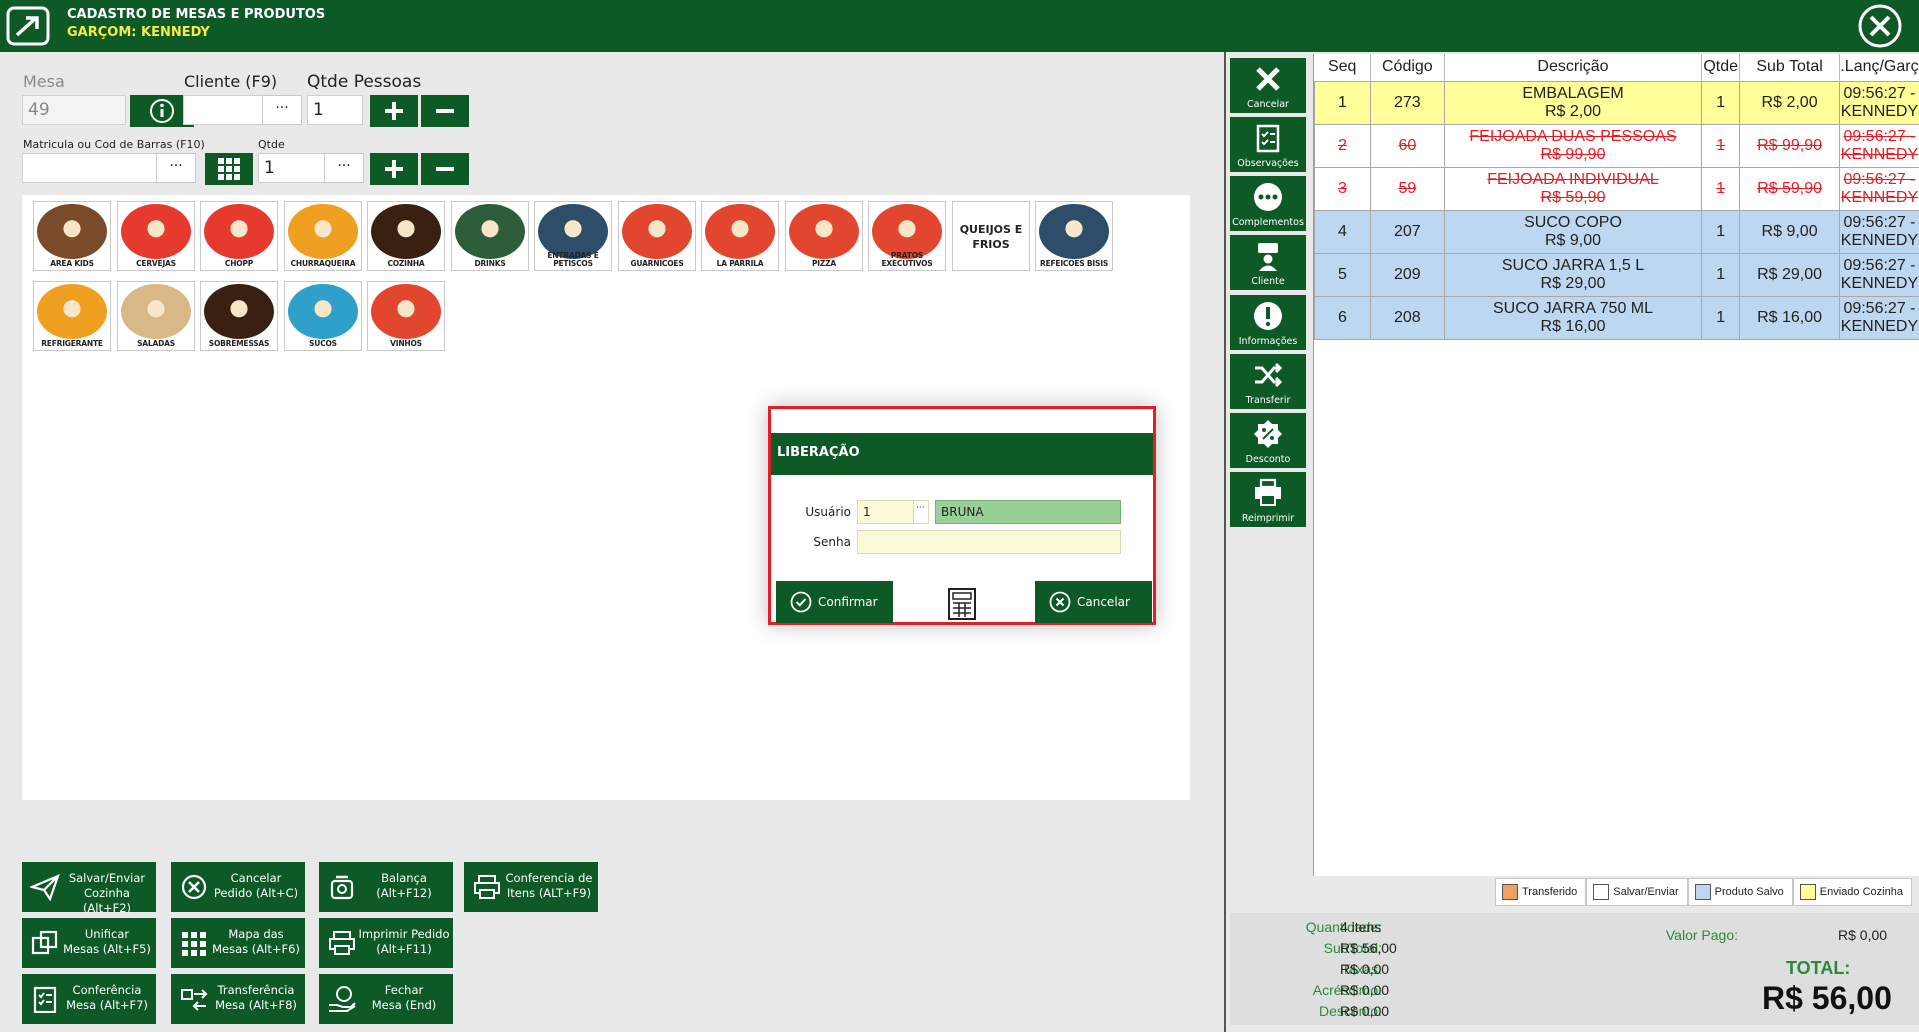  Describe the element at coordinates (1573, 179) in the screenshot. I see `item-name: FEIJOADA INDIVIDUAL` at that location.